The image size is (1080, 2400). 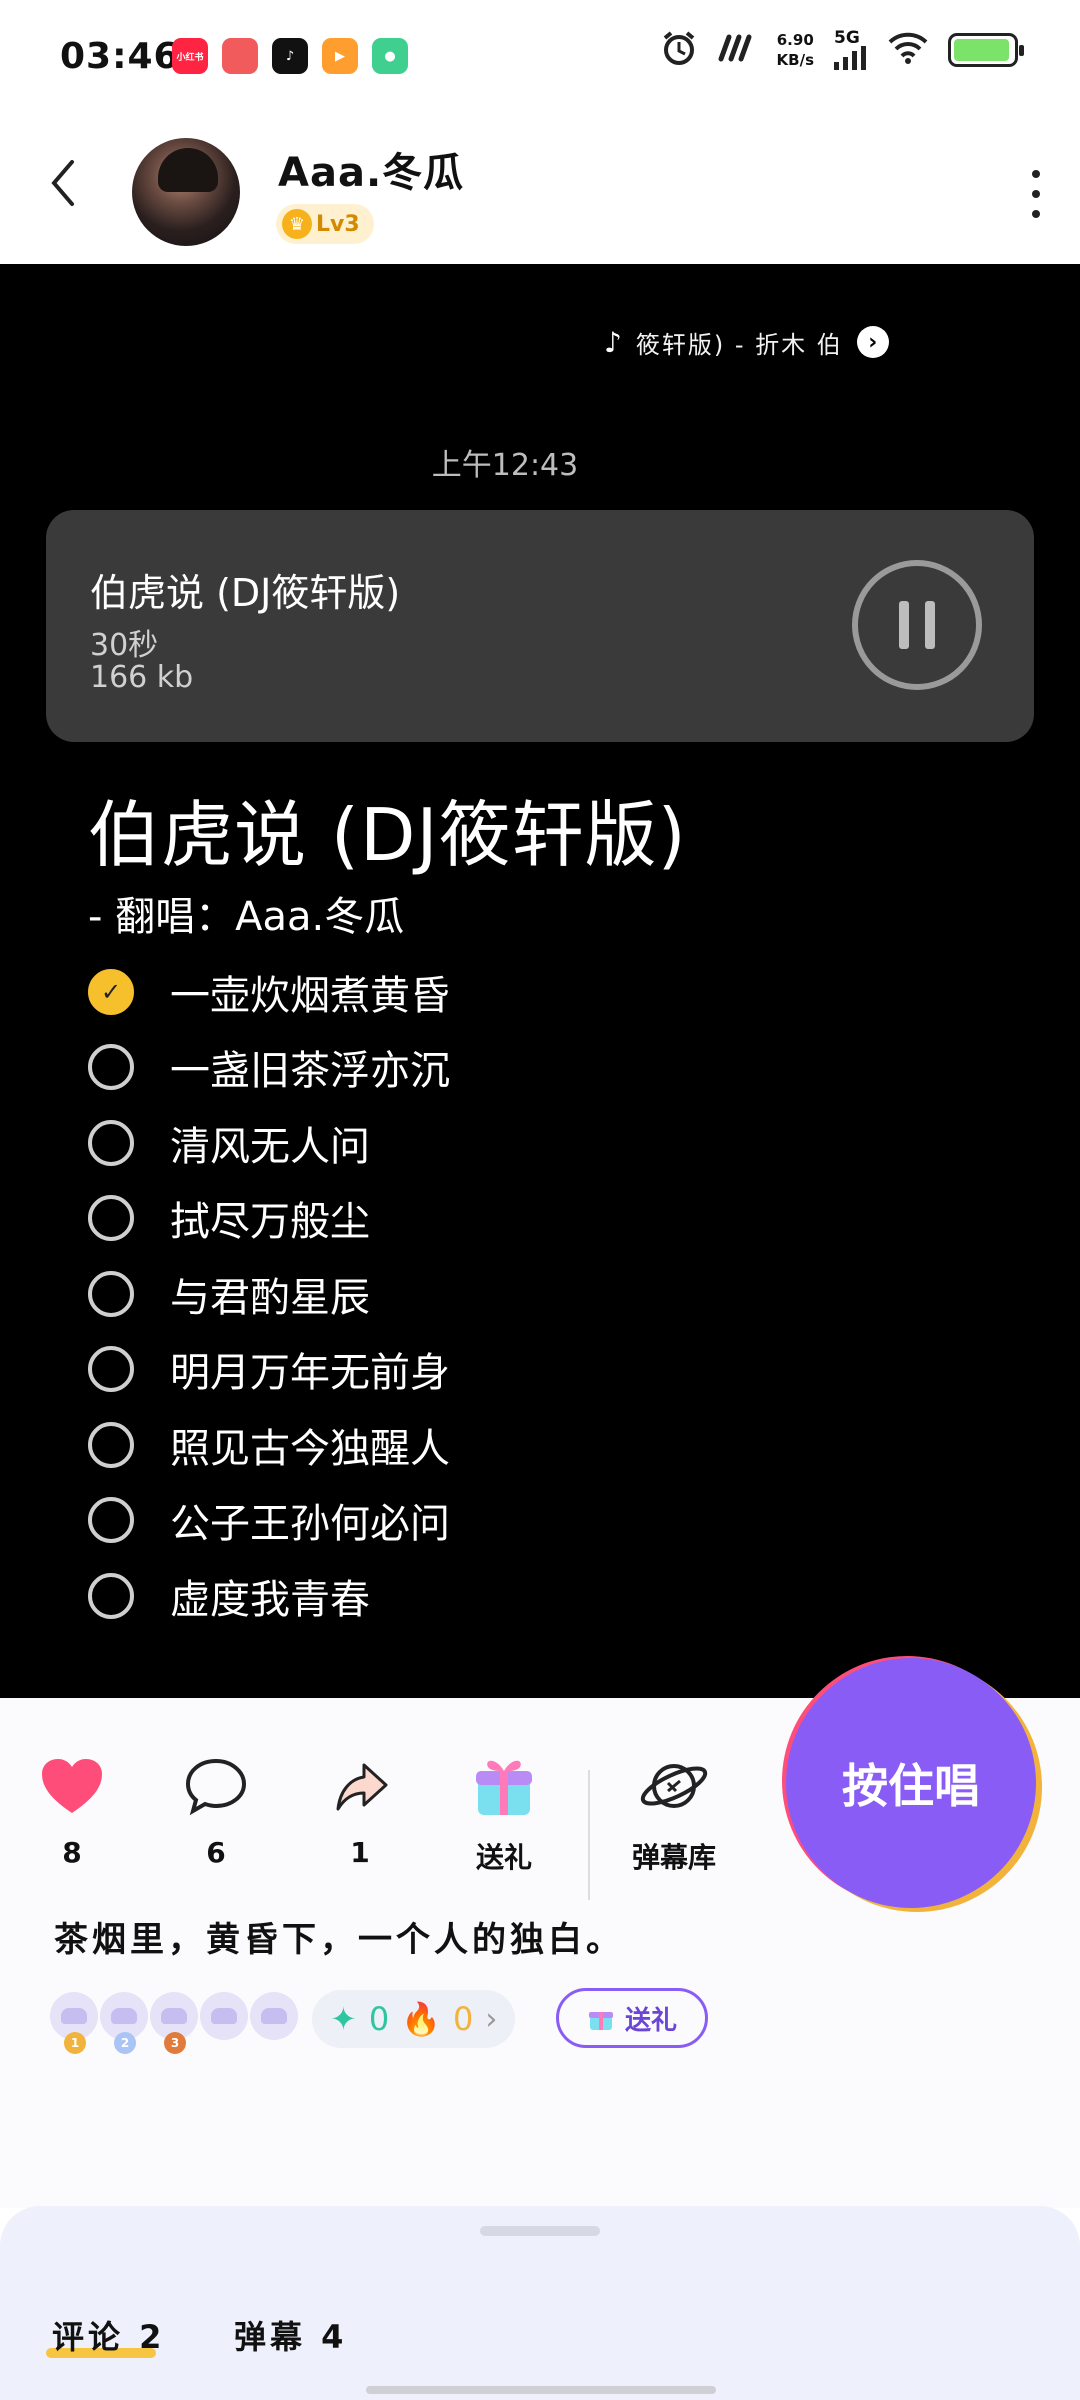 What do you see at coordinates (541, 2390) in the screenshot?
I see `home-indicator` at bounding box center [541, 2390].